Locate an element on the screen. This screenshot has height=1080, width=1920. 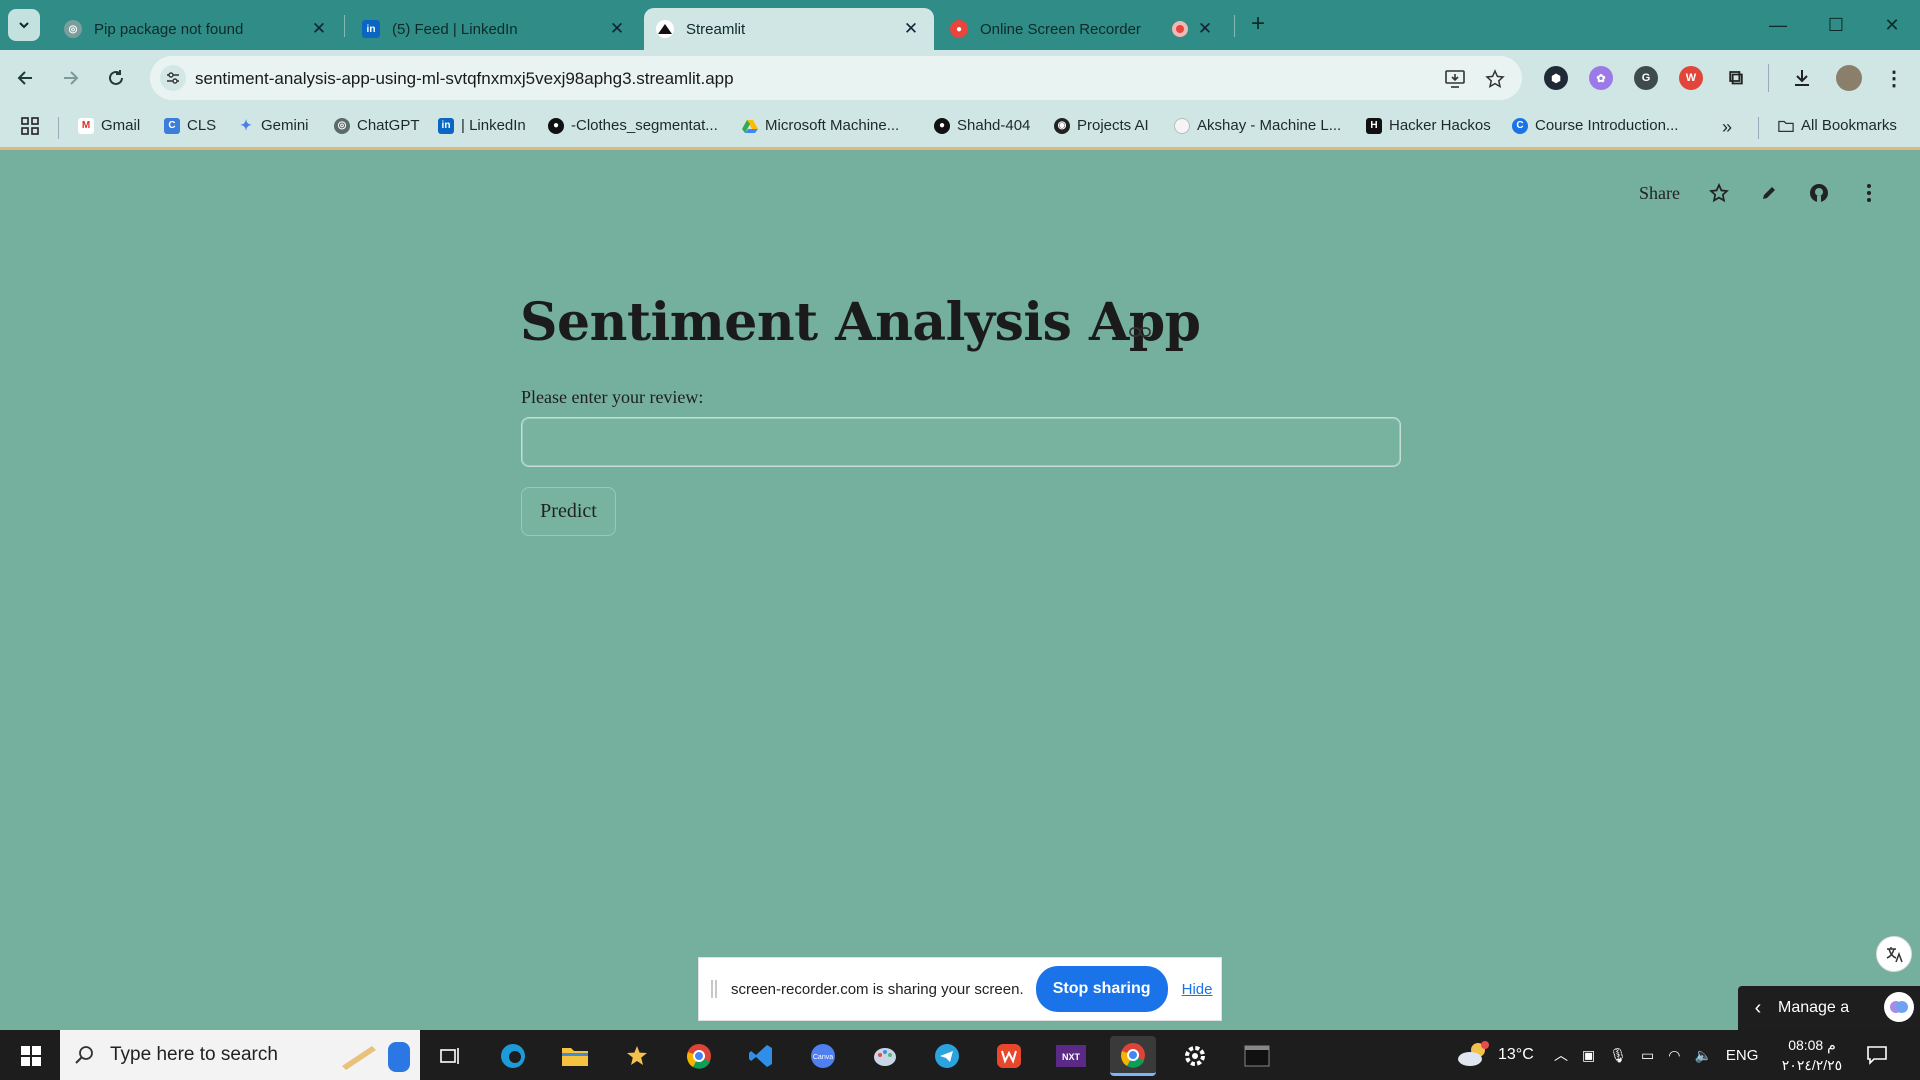
new-tab-button: + is located at coordinates (1258, 24).